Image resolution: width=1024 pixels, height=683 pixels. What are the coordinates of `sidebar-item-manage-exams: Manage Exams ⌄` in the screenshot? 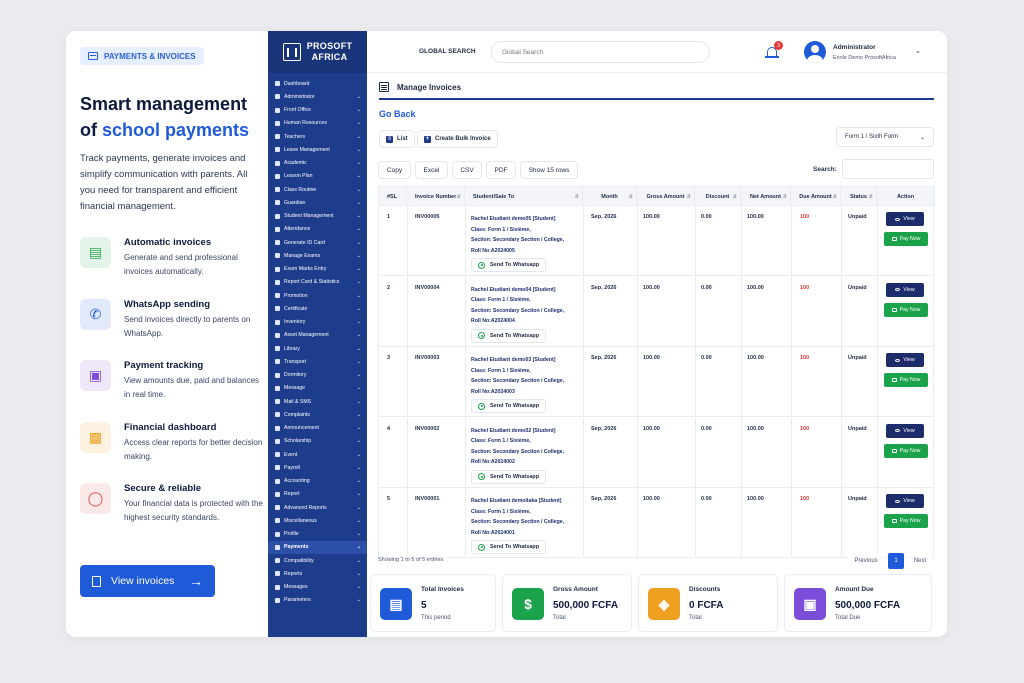 It's located at (317, 255).